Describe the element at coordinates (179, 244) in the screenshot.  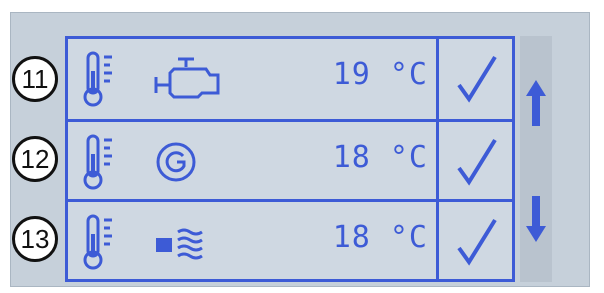
I see `heater-icon` at that location.